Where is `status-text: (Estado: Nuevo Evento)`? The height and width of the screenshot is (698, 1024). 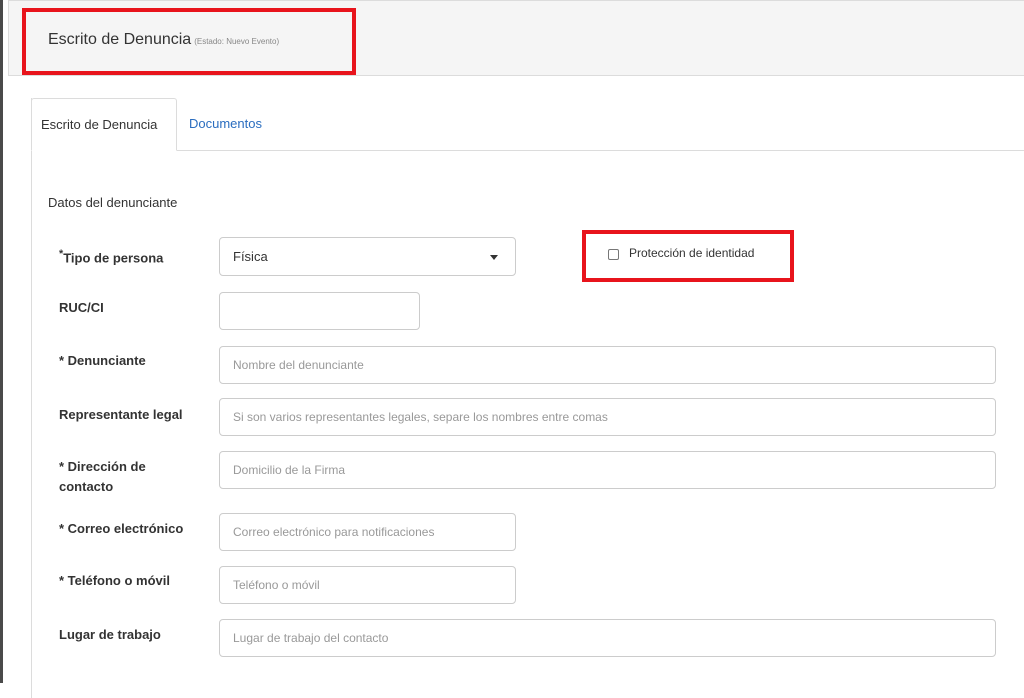 status-text: (Estado: Nuevo Evento) is located at coordinates (237, 41).